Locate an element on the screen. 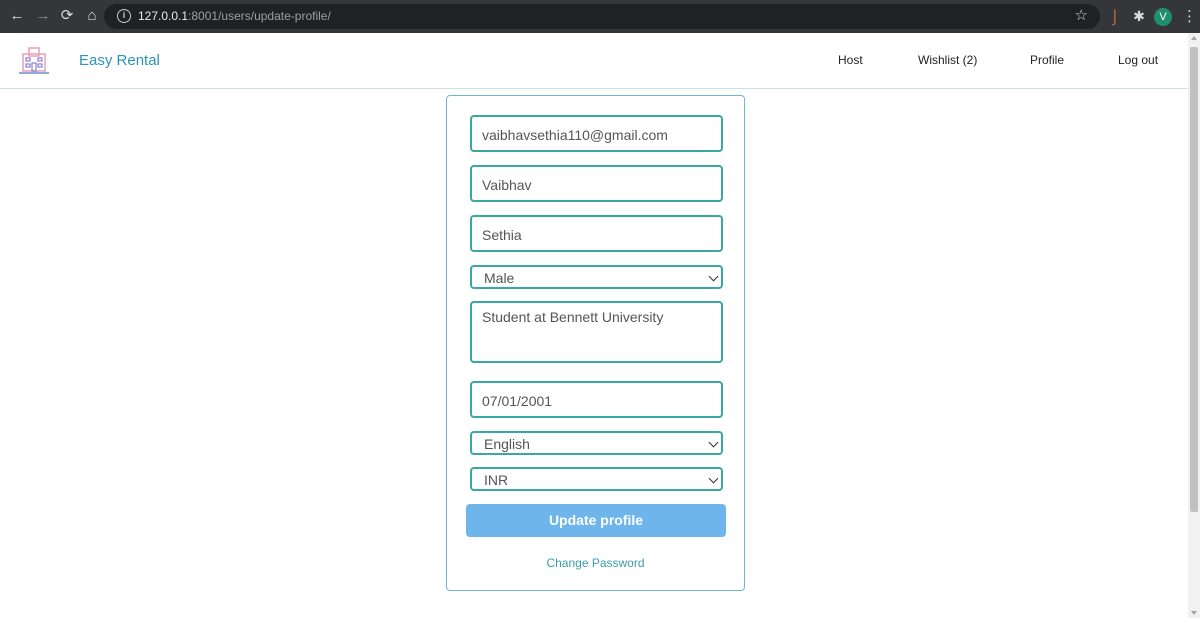 This screenshot has height=618, width=1200. currency-select: INR is located at coordinates (596, 479).